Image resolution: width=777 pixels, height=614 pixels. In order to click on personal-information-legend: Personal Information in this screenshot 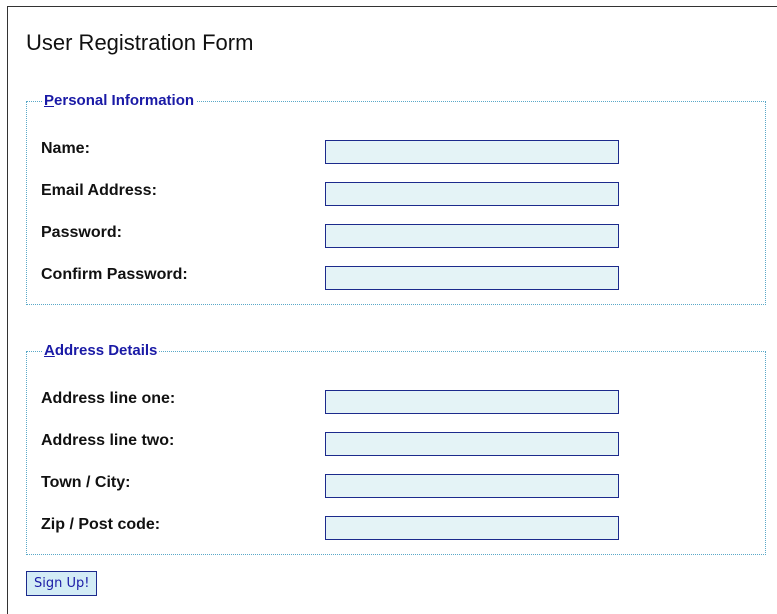, I will do `click(119, 100)`.